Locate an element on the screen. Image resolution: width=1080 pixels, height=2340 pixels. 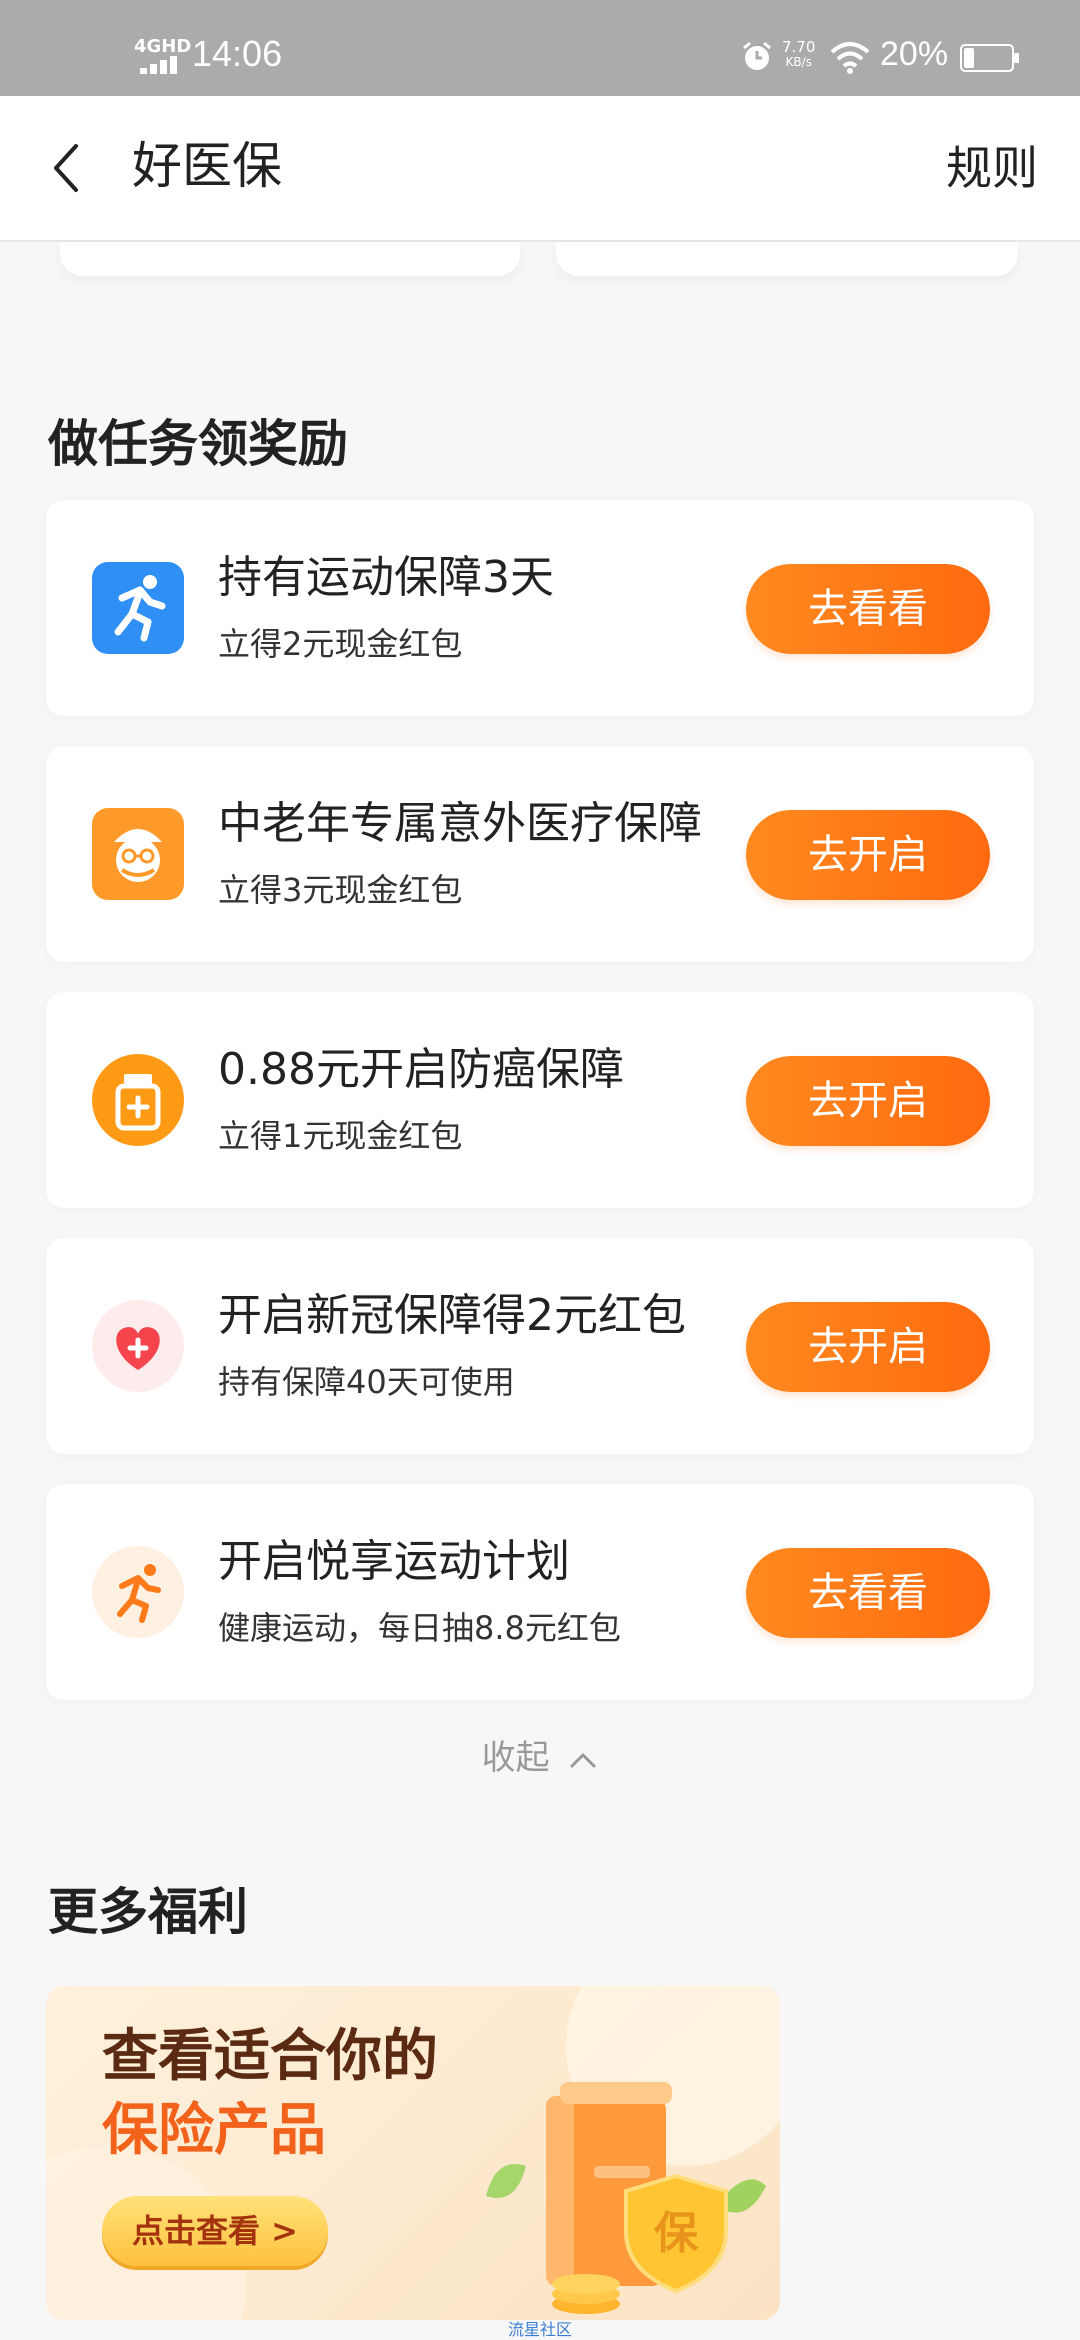
promo-headline: 查看适合你的 is located at coordinates (270, 2056).